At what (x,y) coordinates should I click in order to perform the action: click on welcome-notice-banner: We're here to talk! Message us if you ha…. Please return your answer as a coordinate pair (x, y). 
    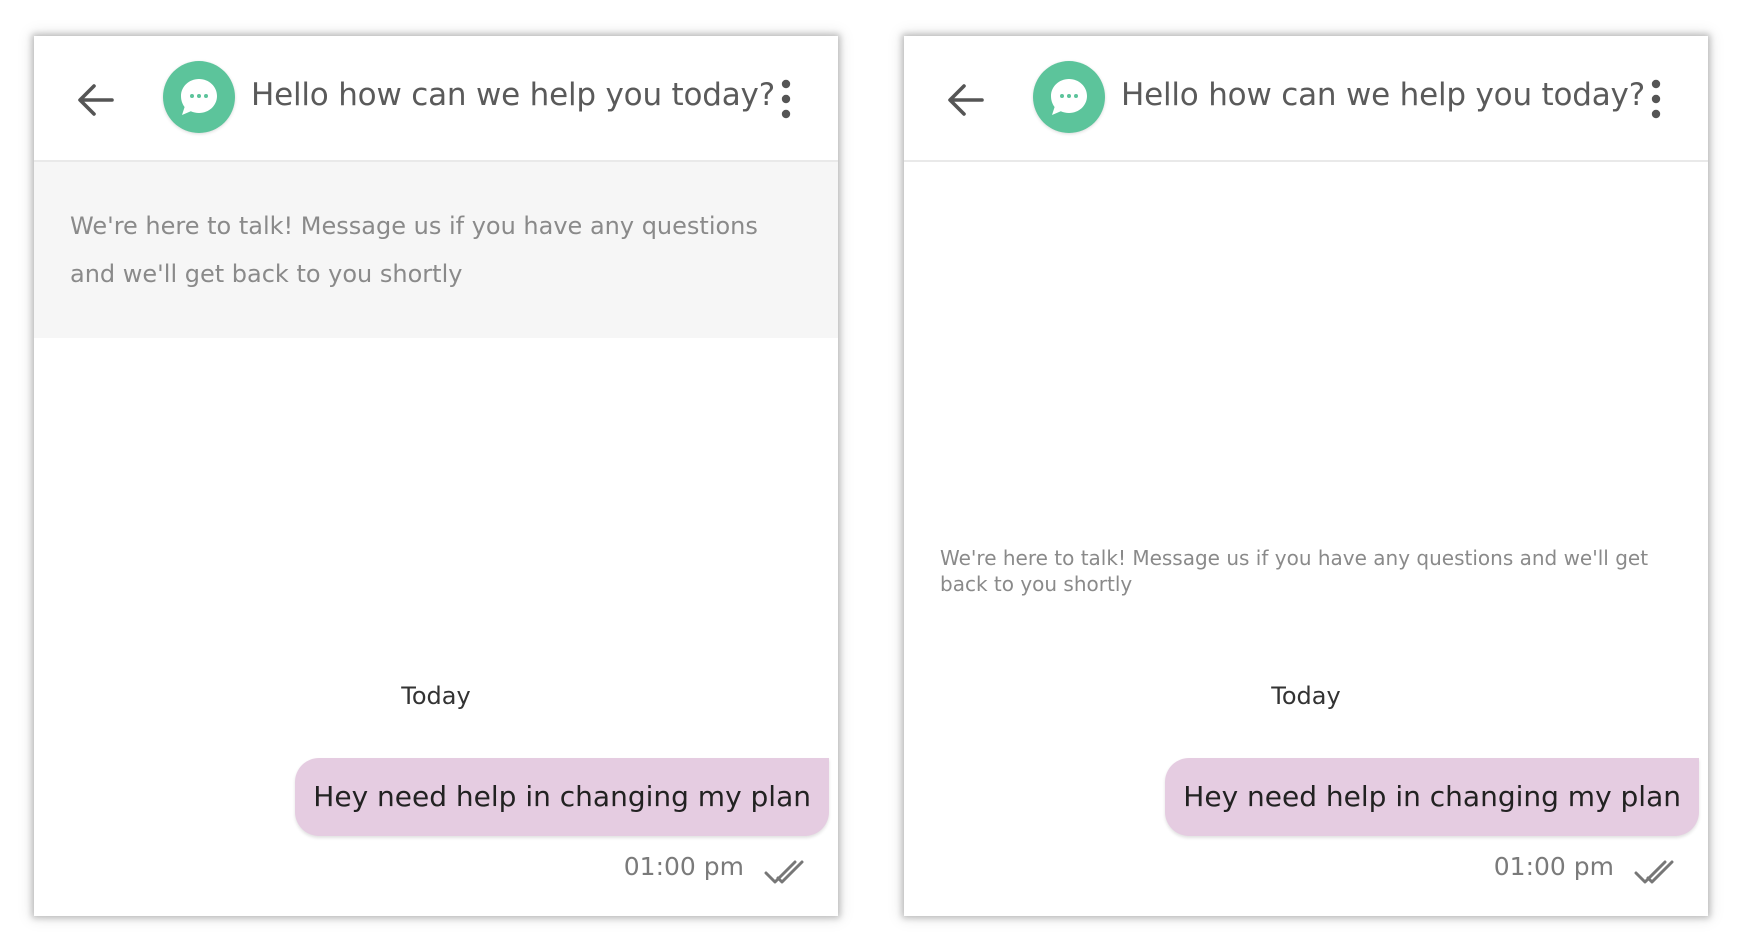
    Looking at the image, I should click on (436, 250).